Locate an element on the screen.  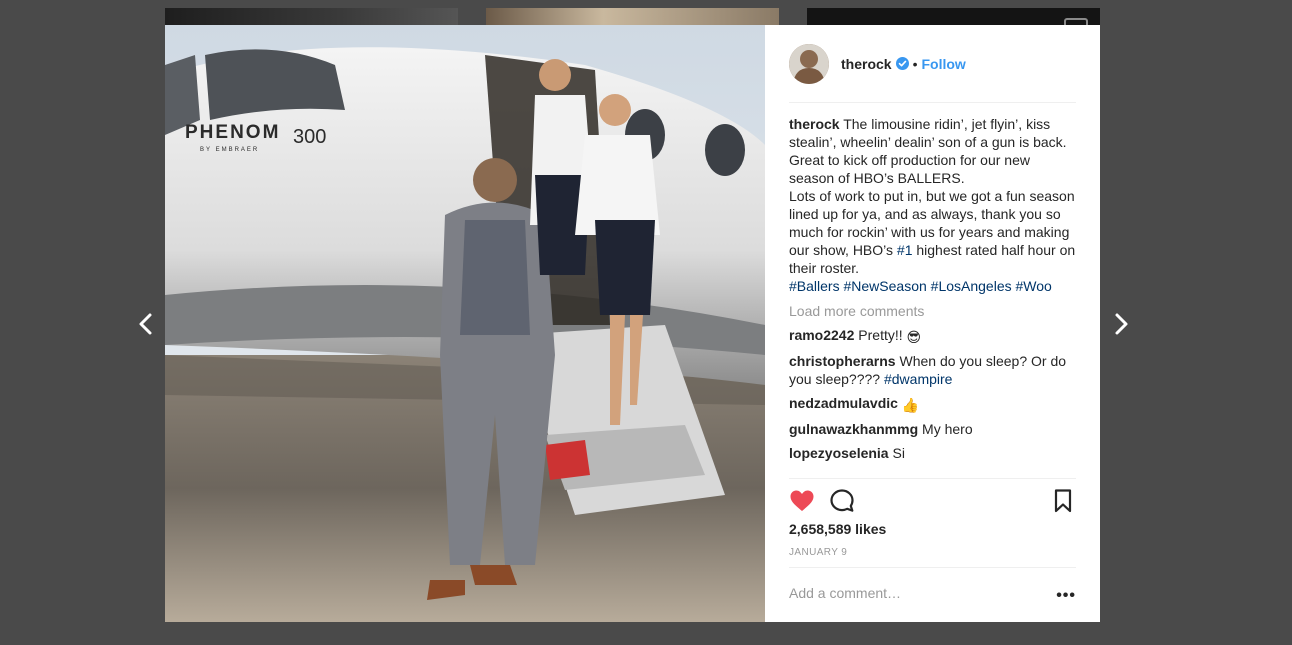
hashtag-link: #1 is located at coordinates (905, 250).